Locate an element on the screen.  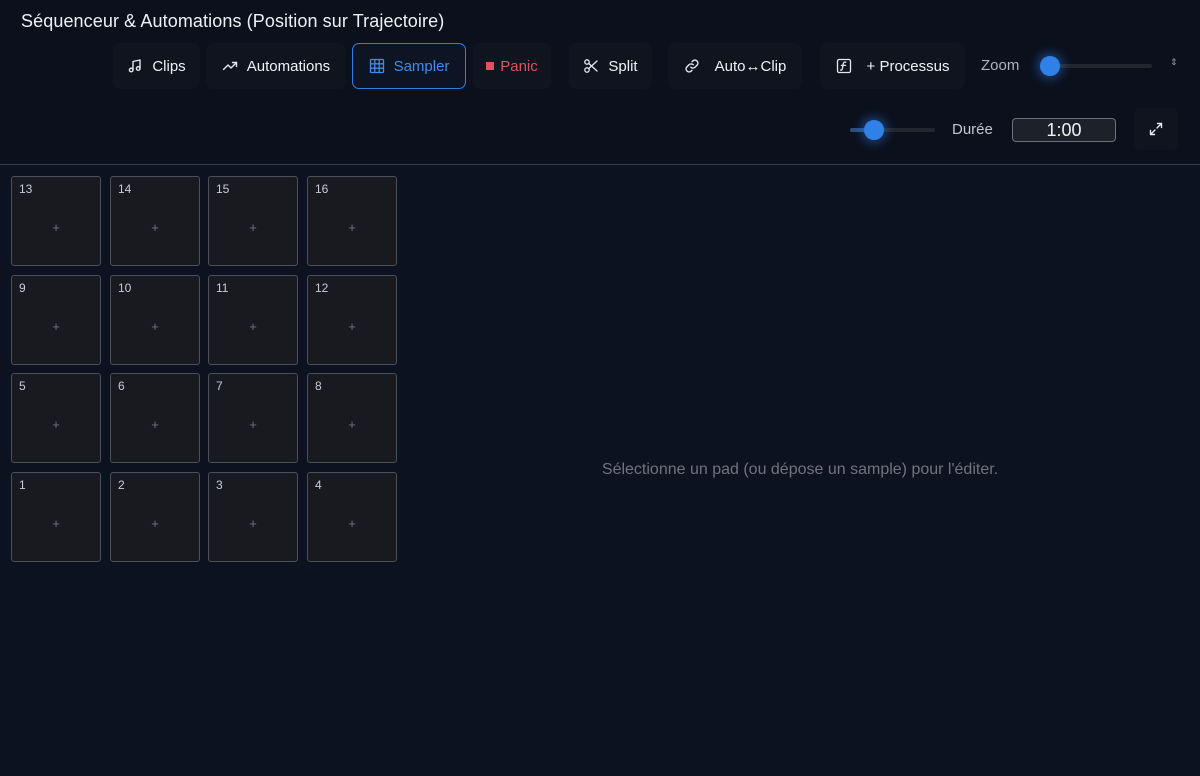
clips-label: Clips is located at coordinates (169, 66).